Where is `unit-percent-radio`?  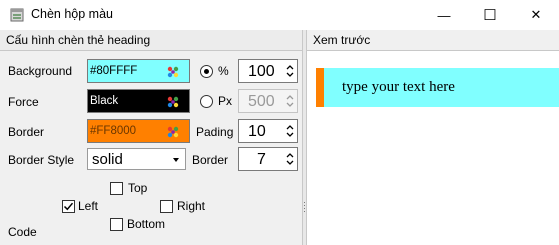 unit-percent-radio is located at coordinates (206, 71).